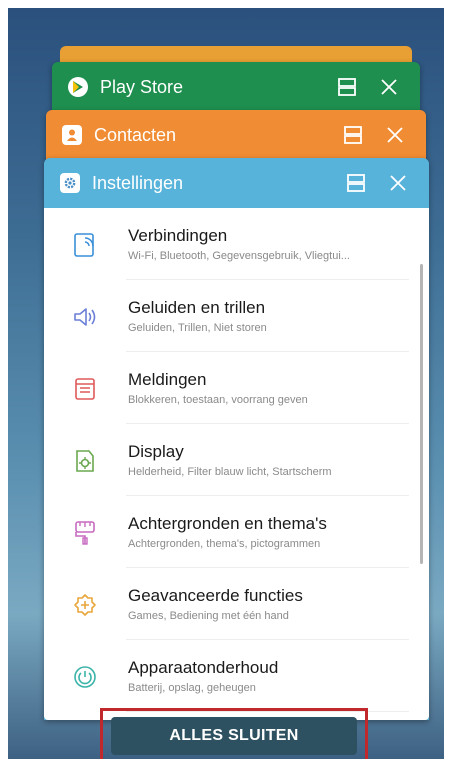 This screenshot has height=767, width=452. What do you see at coordinates (85, 245) in the screenshot?
I see `connections-icon` at bounding box center [85, 245].